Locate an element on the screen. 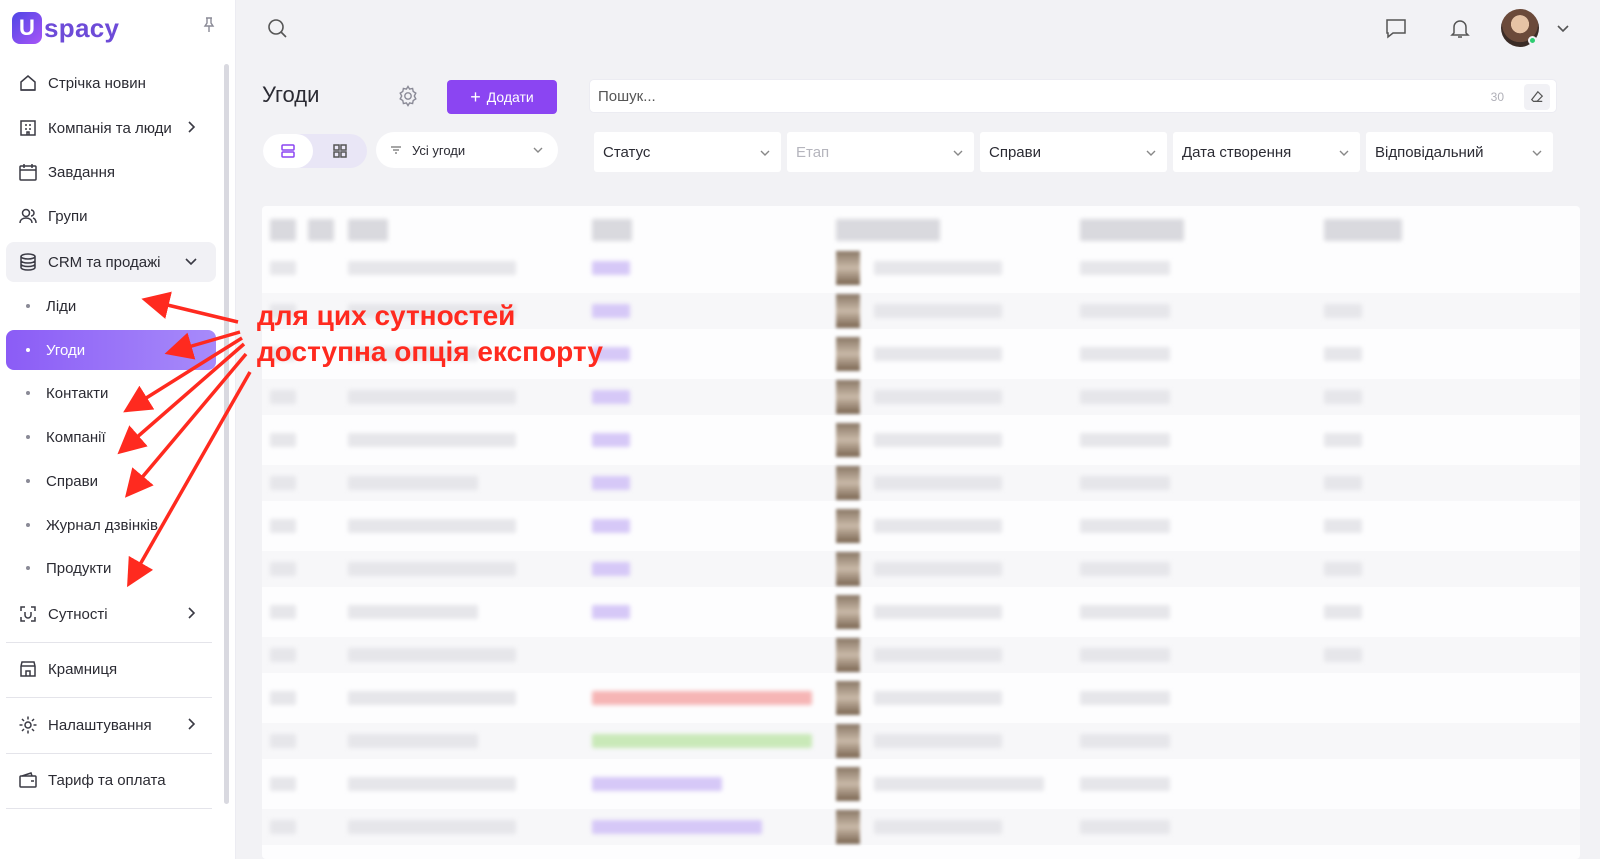 The height and width of the screenshot is (859, 1600). pipeline-select: Усі угоди is located at coordinates (467, 150).